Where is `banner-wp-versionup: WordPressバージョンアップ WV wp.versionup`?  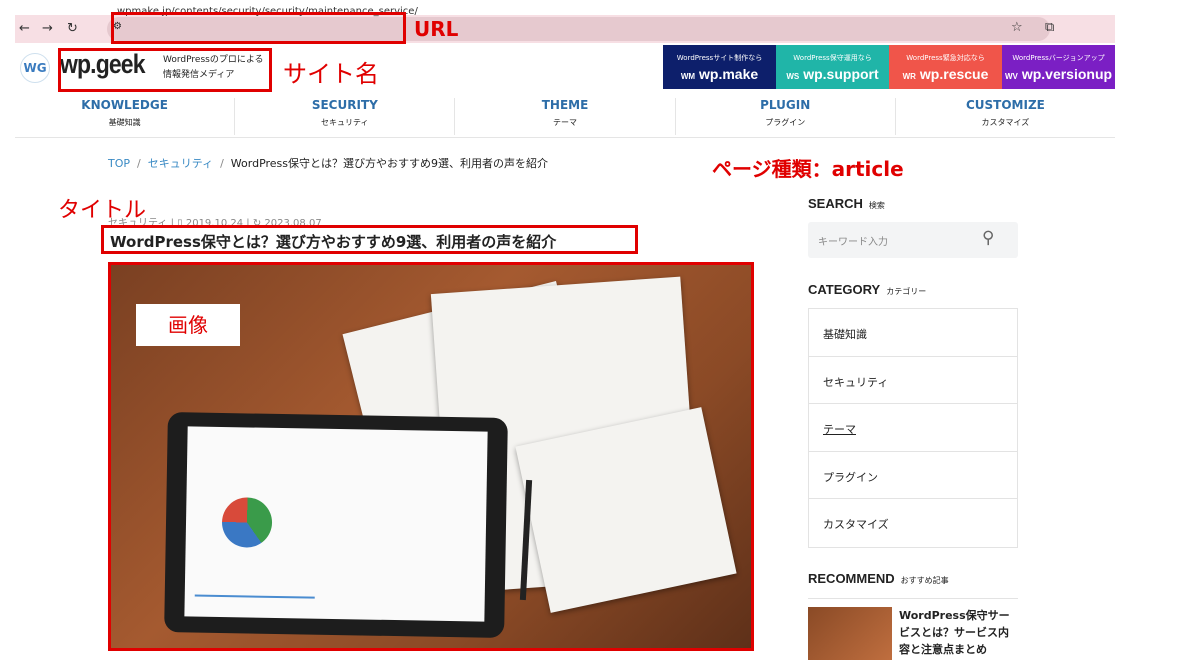 banner-wp-versionup: WordPressバージョンアップ WV wp.versionup is located at coordinates (1058, 67).